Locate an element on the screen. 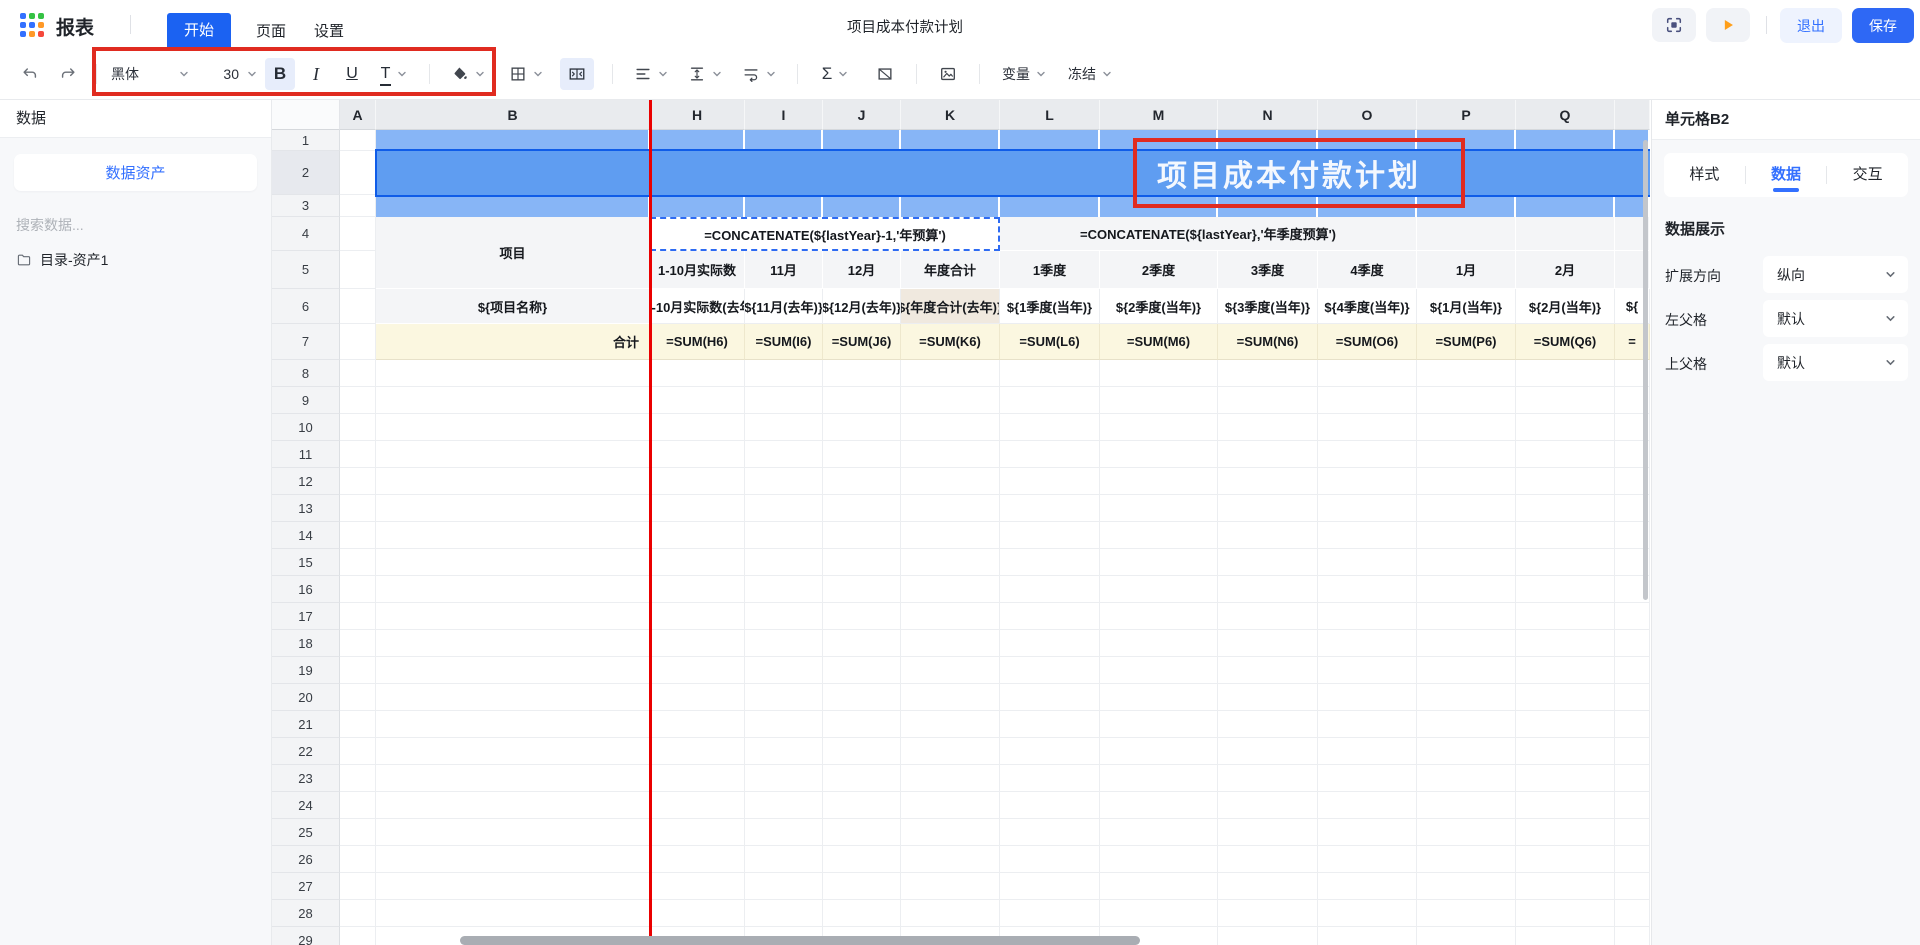  cell-N18 is located at coordinates (1268, 643).